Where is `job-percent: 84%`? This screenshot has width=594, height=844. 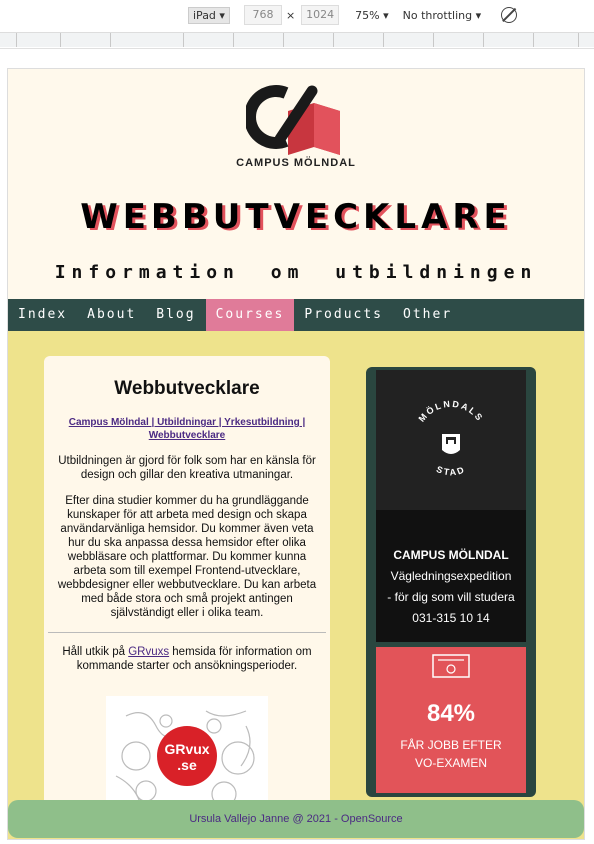 job-percent: 84% is located at coordinates (451, 713).